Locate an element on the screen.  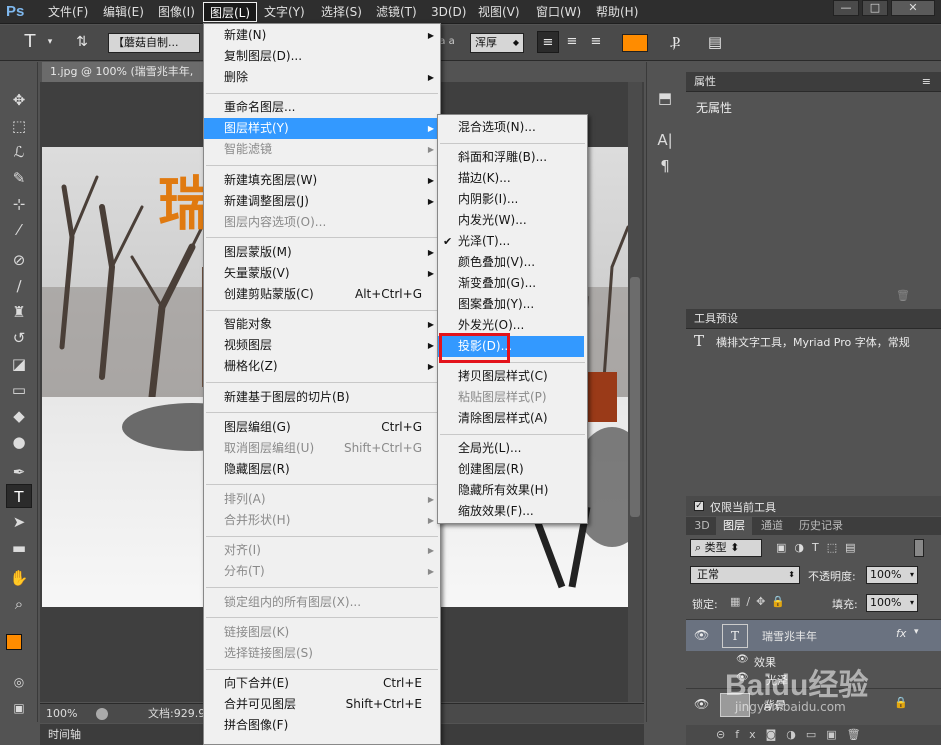
style-menu-item-13: 拷贝图层样式(C) is located at coordinates (512, 376).